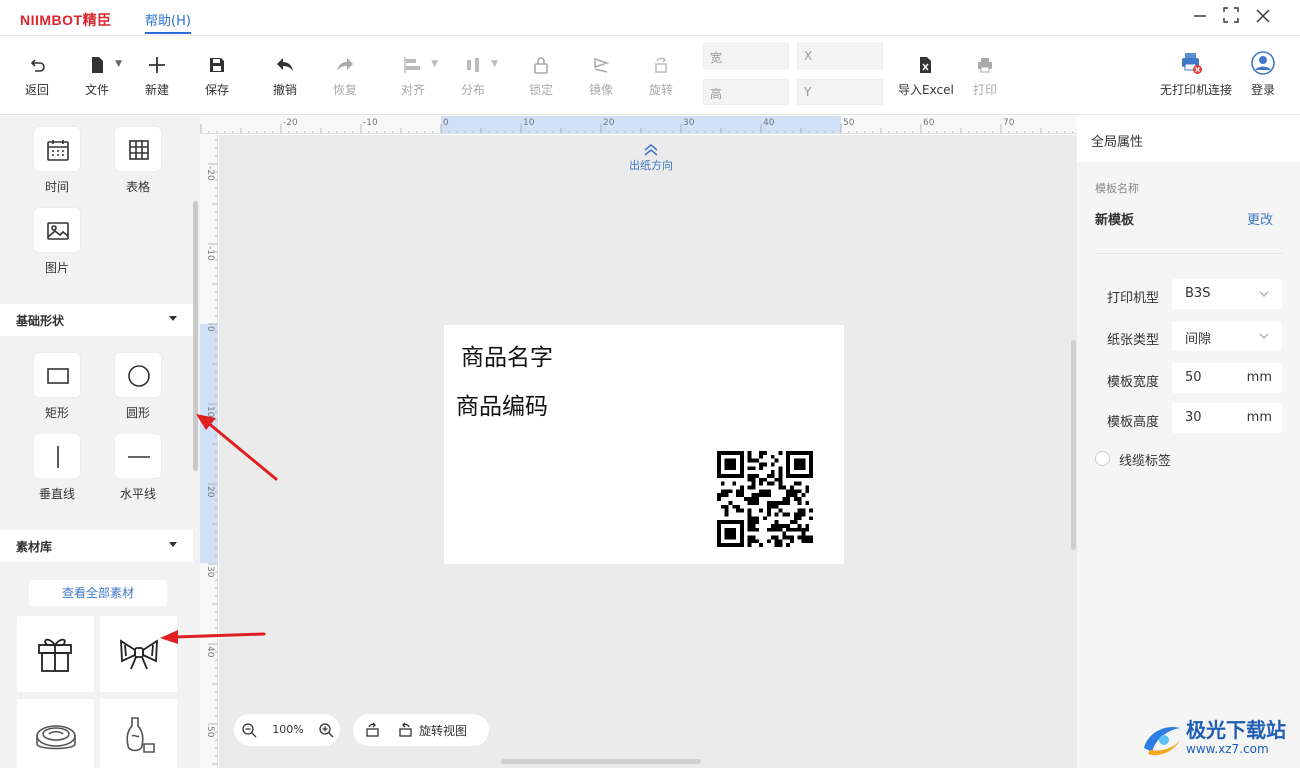 This screenshot has height=768, width=1300. What do you see at coordinates (1117, 188) in the screenshot?
I see `template-name-caption: 模板名称` at bounding box center [1117, 188].